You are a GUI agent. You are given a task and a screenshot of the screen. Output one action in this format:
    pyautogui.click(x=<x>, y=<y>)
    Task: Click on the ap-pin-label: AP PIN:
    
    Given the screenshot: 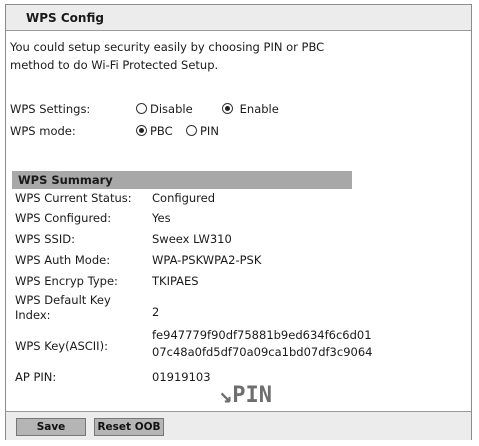 What is the action you would take?
    pyautogui.click(x=36, y=377)
    